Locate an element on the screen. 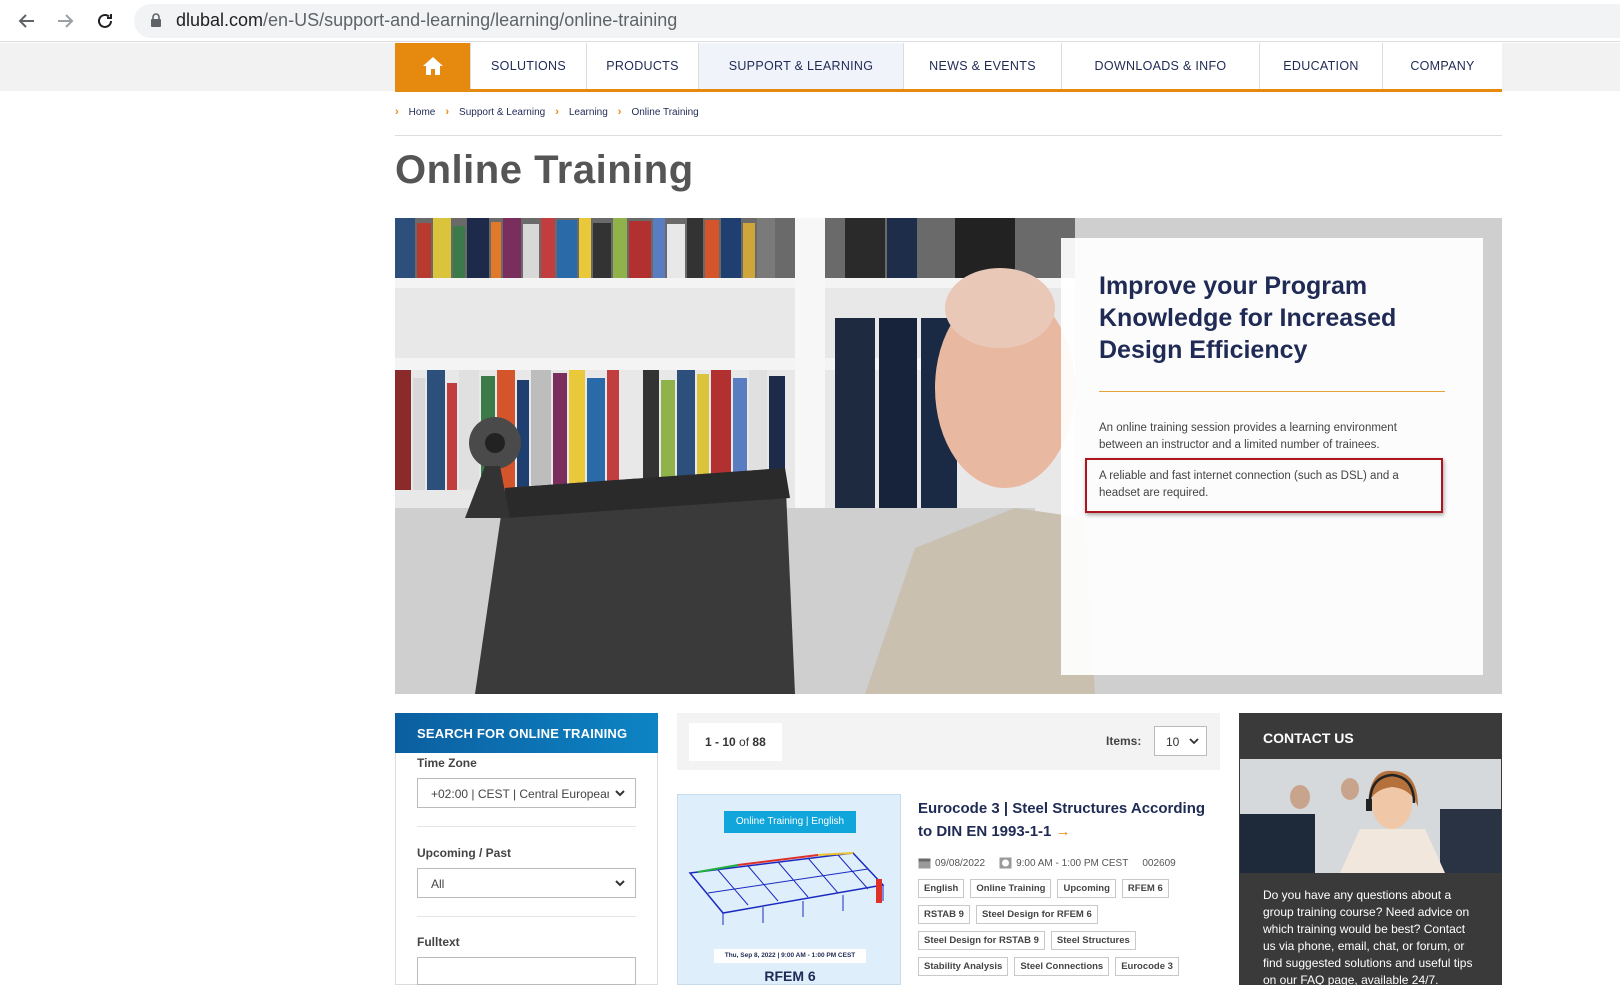 The width and height of the screenshot is (1620, 985). nav-support-learning: SUPPORT & LEARNING is located at coordinates (800, 66).